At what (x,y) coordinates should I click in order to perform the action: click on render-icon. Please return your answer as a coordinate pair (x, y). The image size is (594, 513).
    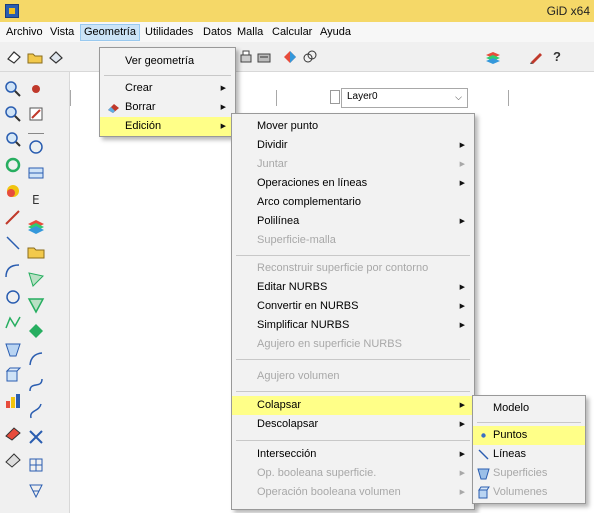
    Looking at the image, I should click on (290, 57).